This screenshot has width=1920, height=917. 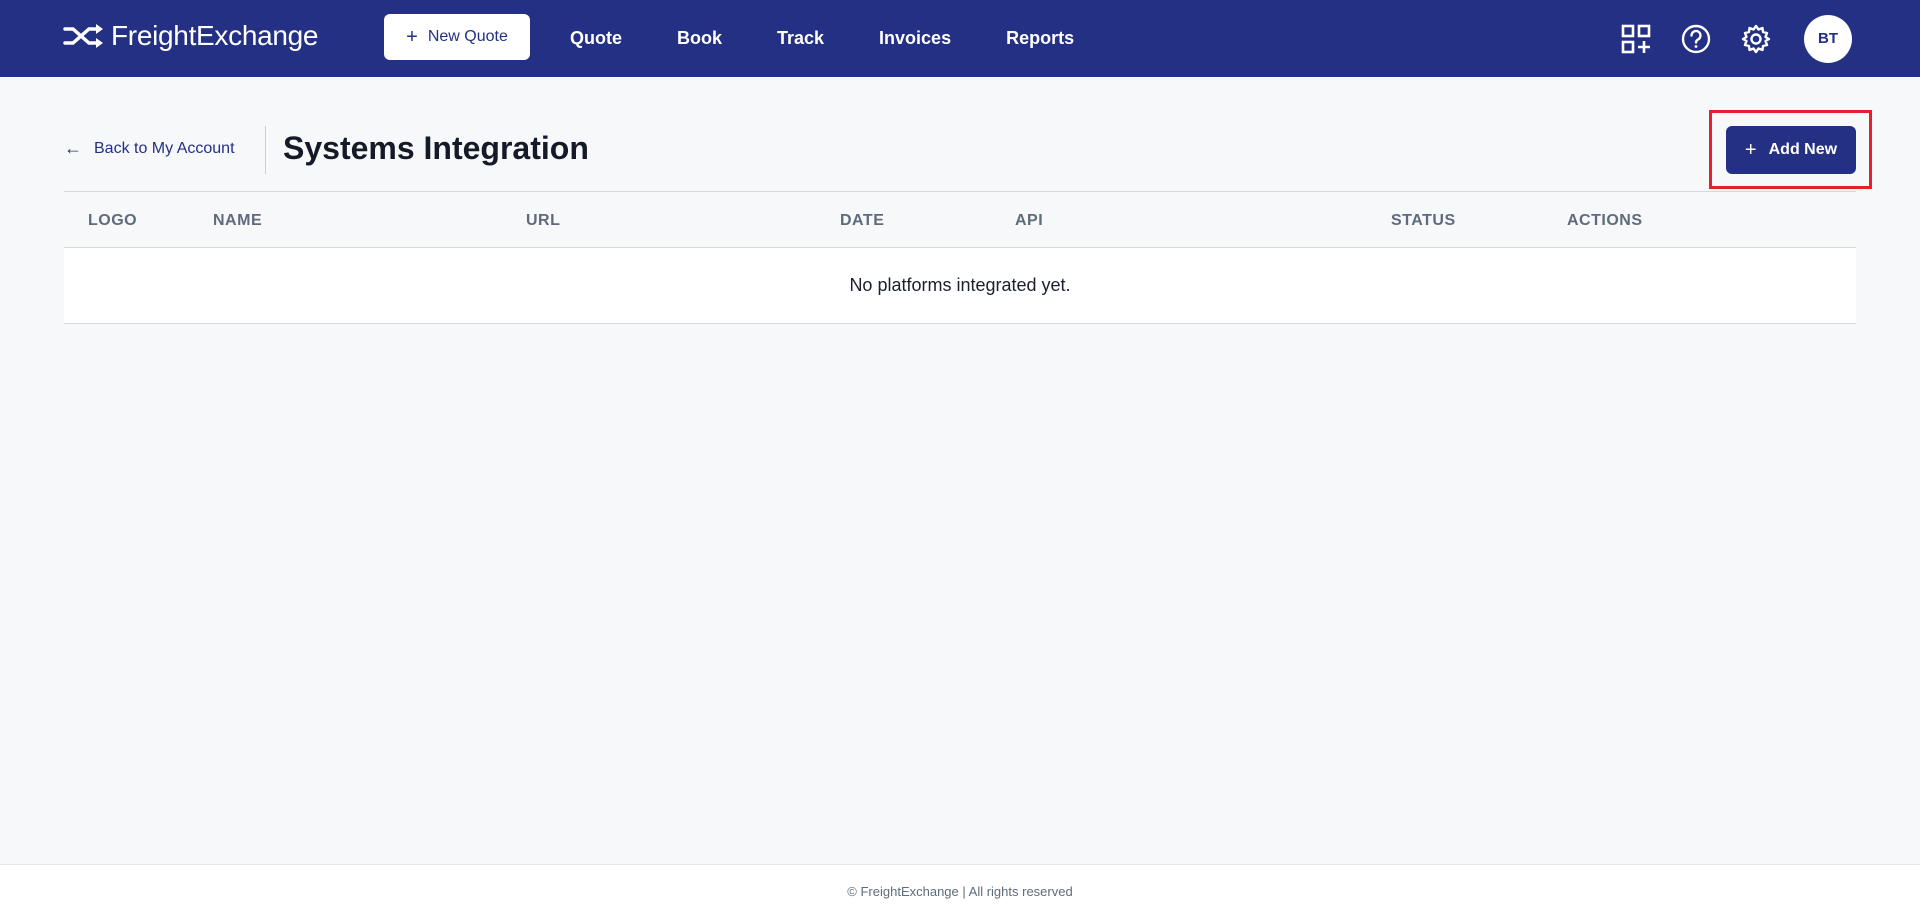 What do you see at coordinates (1040, 38) in the screenshot?
I see `nav-reports: Reports` at bounding box center [1040, 38].